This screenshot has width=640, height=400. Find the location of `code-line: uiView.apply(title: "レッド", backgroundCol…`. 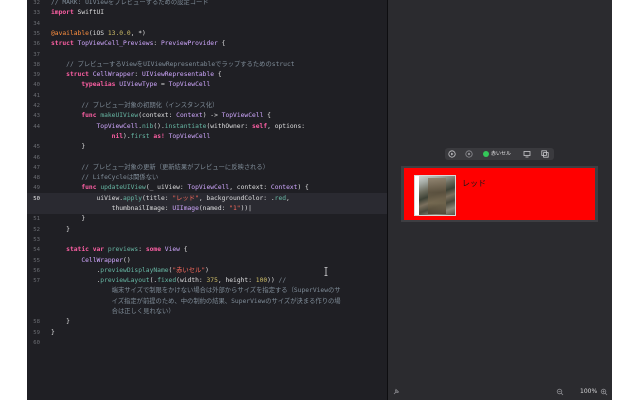

code-line: uiView.apply(title: "レッド", backgroundCol… is located at coordinates (170, 199).